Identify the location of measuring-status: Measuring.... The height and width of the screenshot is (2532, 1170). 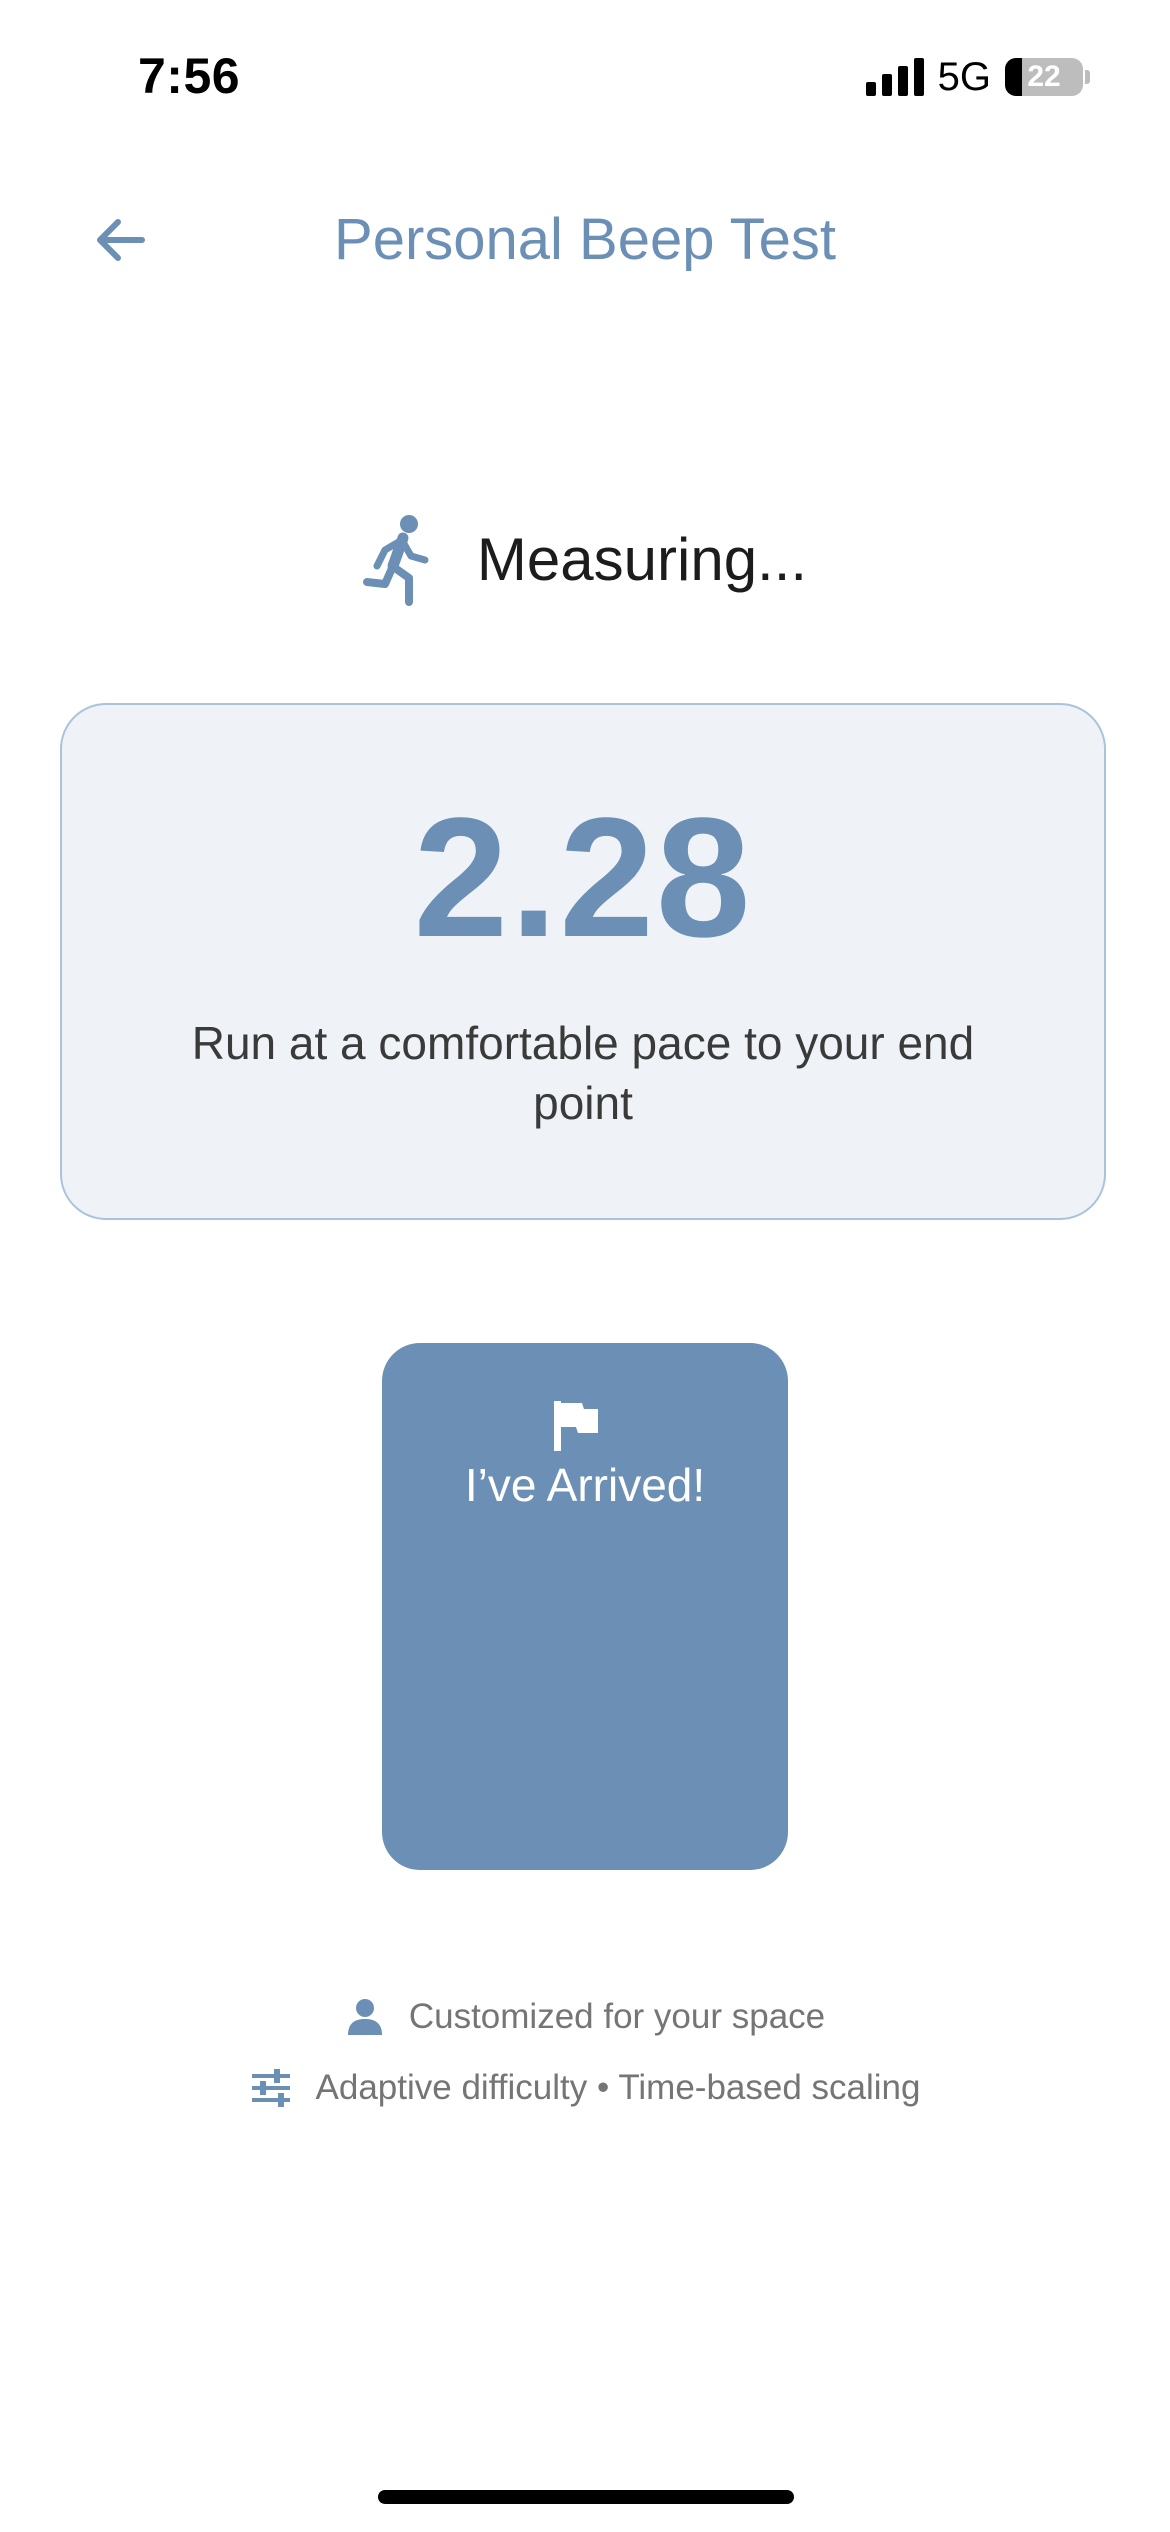
(585, 560).